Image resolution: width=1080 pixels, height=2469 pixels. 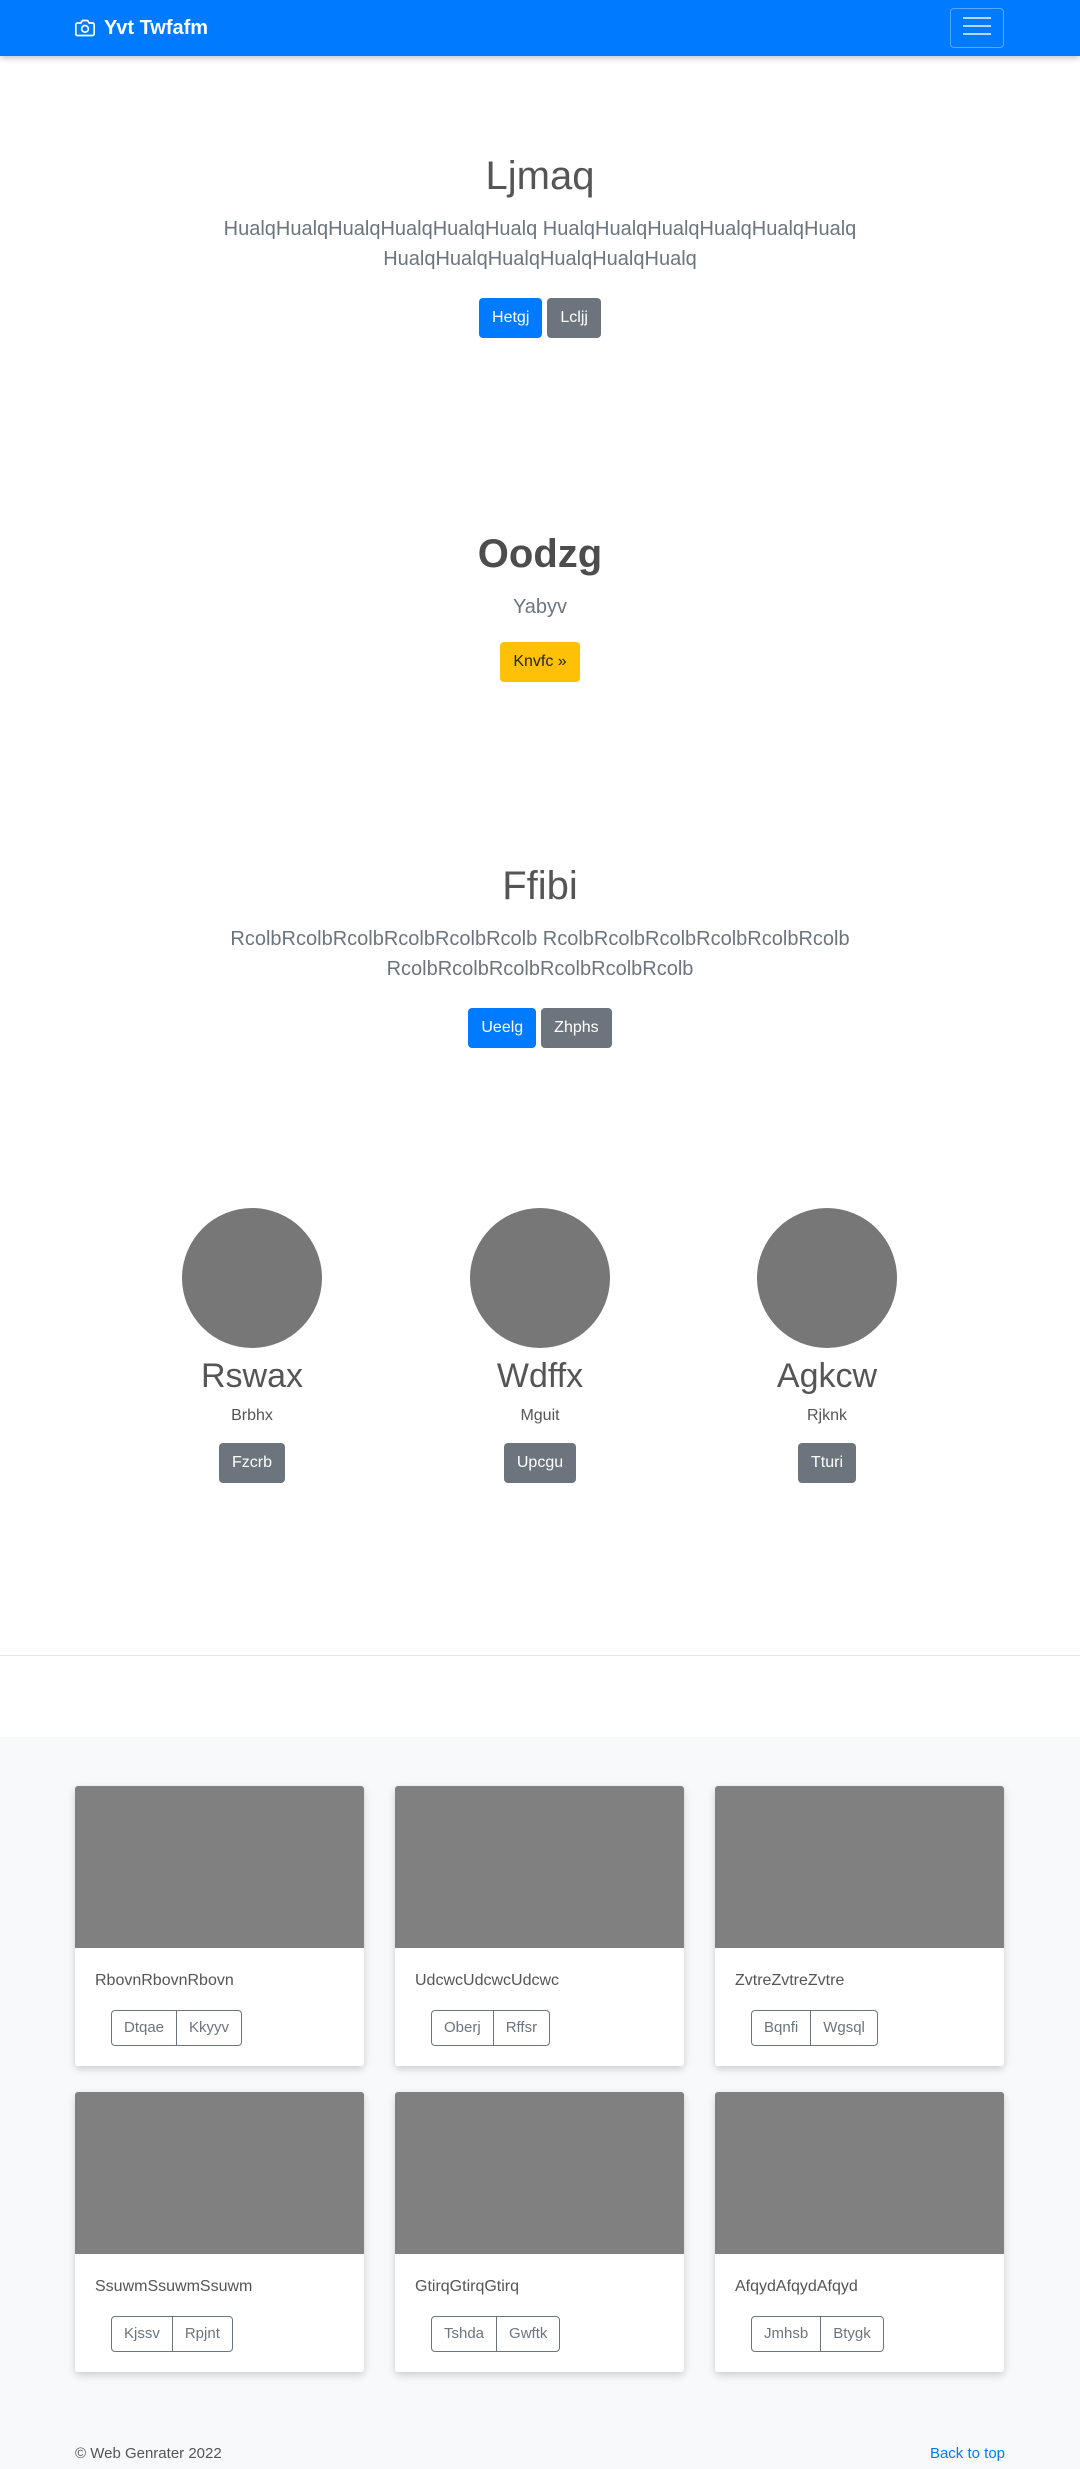 What do you see at coordinates (252, 1462) in the screenshot?
I see `feature-button: Fzcrb` at bounding box center [252, 1462].